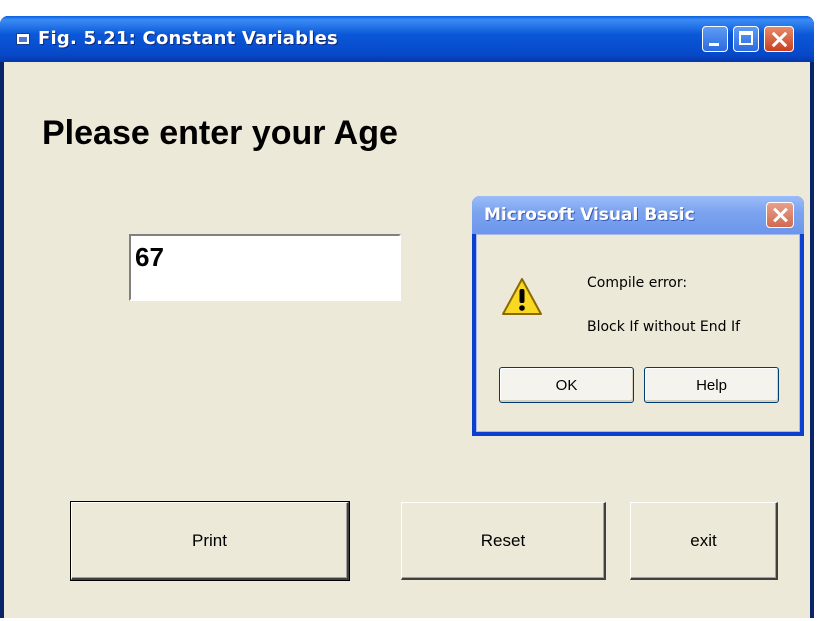 The height and width of the screenshot is (621, 817). I want to click on dialog-close-button, so click(780, 215).